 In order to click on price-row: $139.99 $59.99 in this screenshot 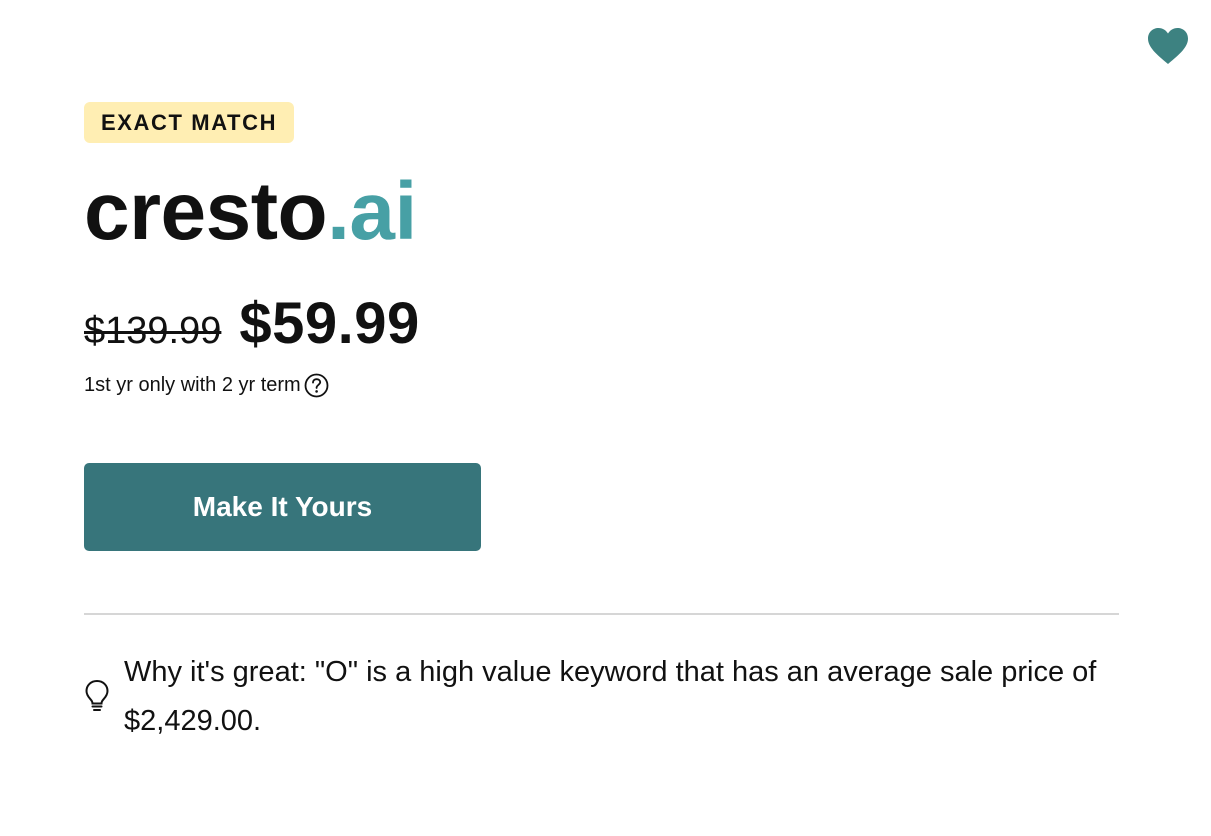, I will do `click(252, 325)`.